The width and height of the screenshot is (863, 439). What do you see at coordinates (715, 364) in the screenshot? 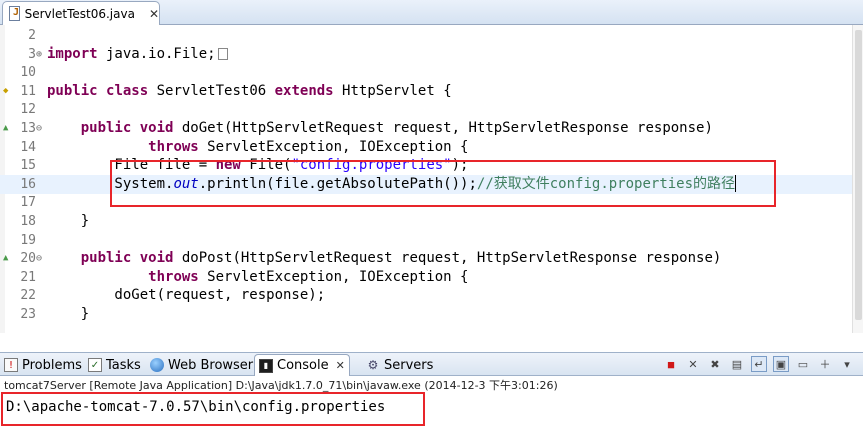
I see `remove-all-icon: ✖` at bounding box center [715, 364].